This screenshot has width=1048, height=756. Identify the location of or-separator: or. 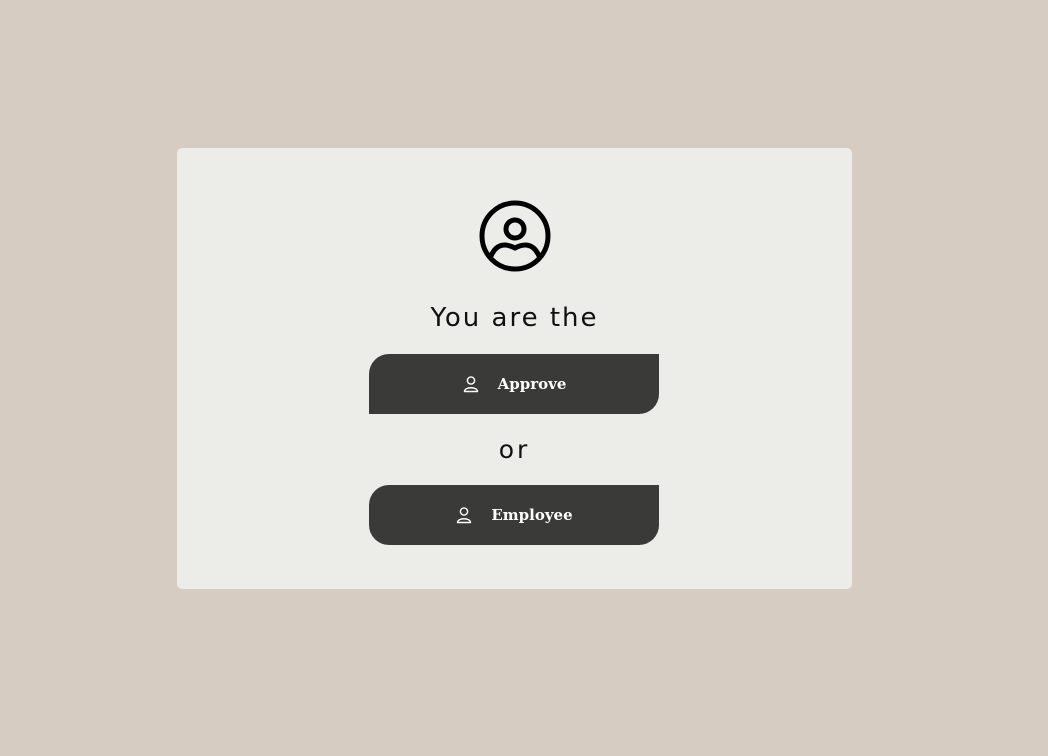
(514, 449).